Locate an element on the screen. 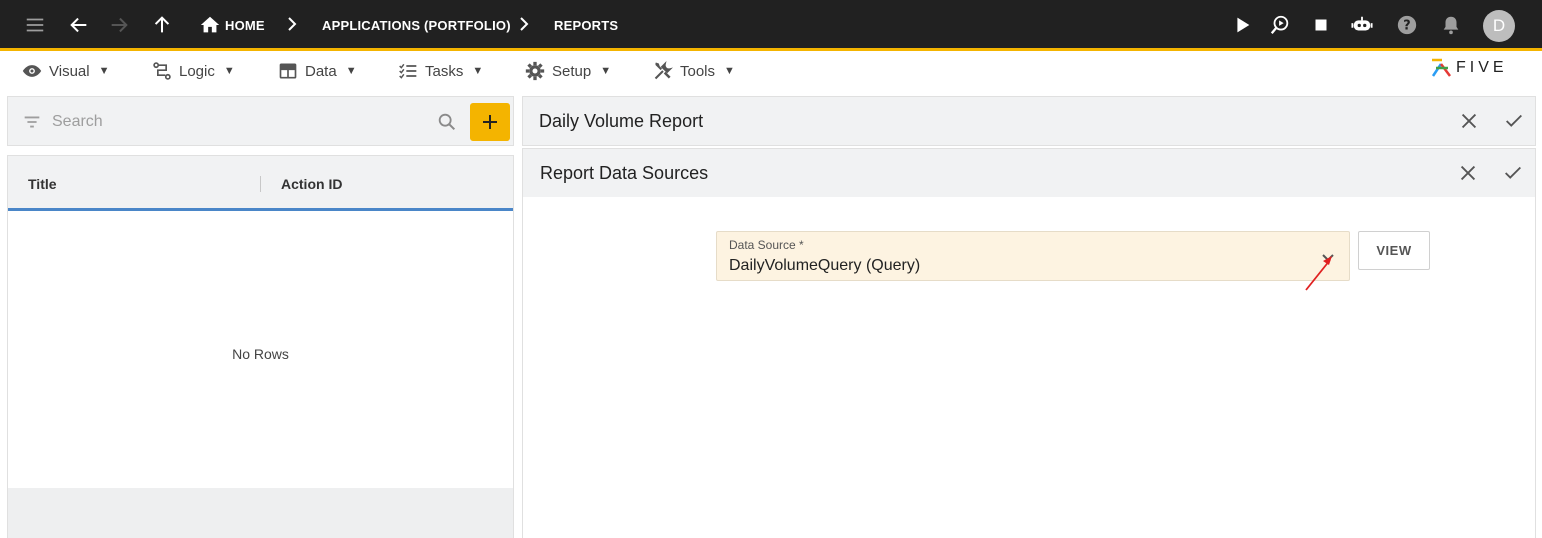  menu-tasks: Tasks ▼ is located at coordinates (440, 71).